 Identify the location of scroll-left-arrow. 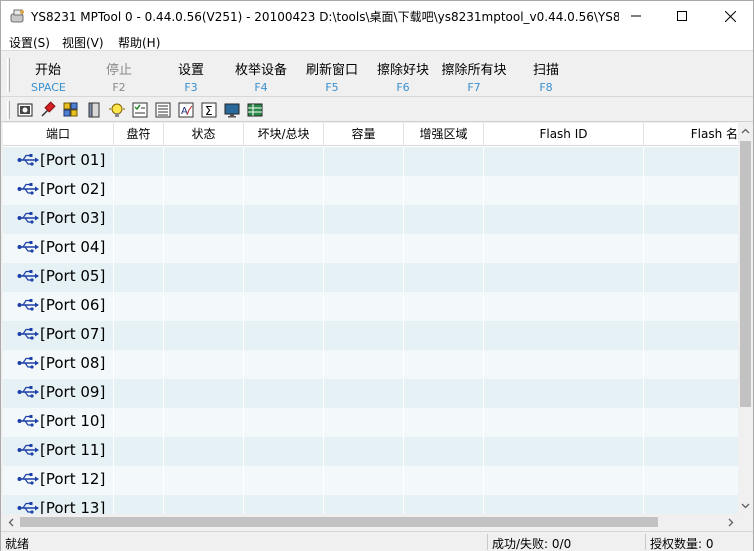
(10, 522).